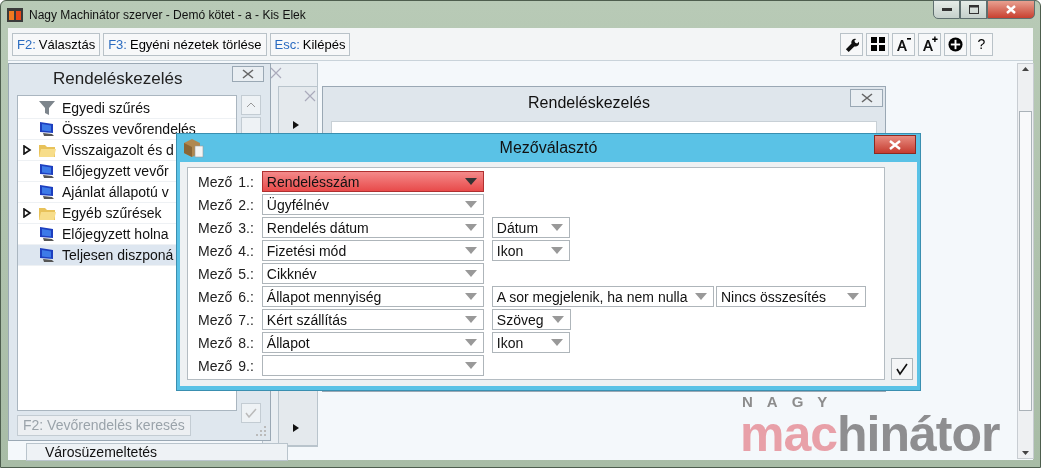  Describe the element at coordinates (372, 250) in the screenshot. I see `field-dropdown: Fizetési mód` at that location.